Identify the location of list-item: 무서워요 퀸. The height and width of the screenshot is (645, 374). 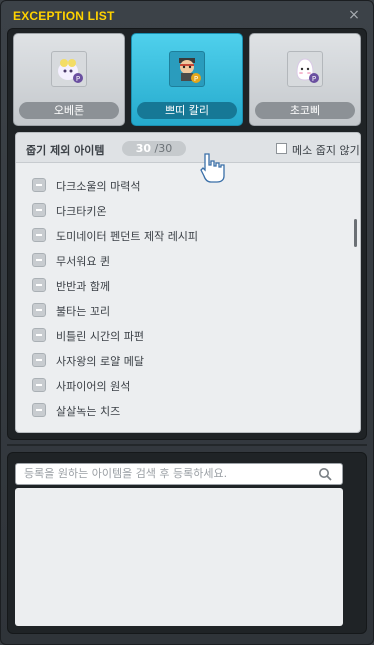
(186, 260).